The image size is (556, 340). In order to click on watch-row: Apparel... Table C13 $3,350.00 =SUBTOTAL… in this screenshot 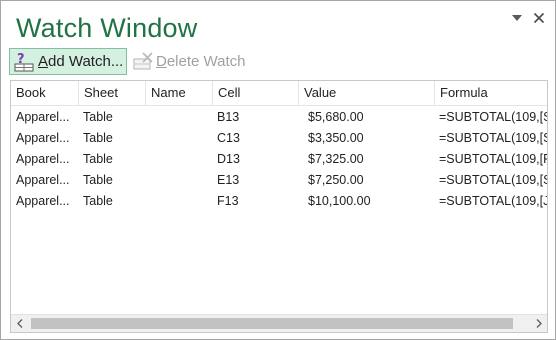, I will do `click(279, 138)`.